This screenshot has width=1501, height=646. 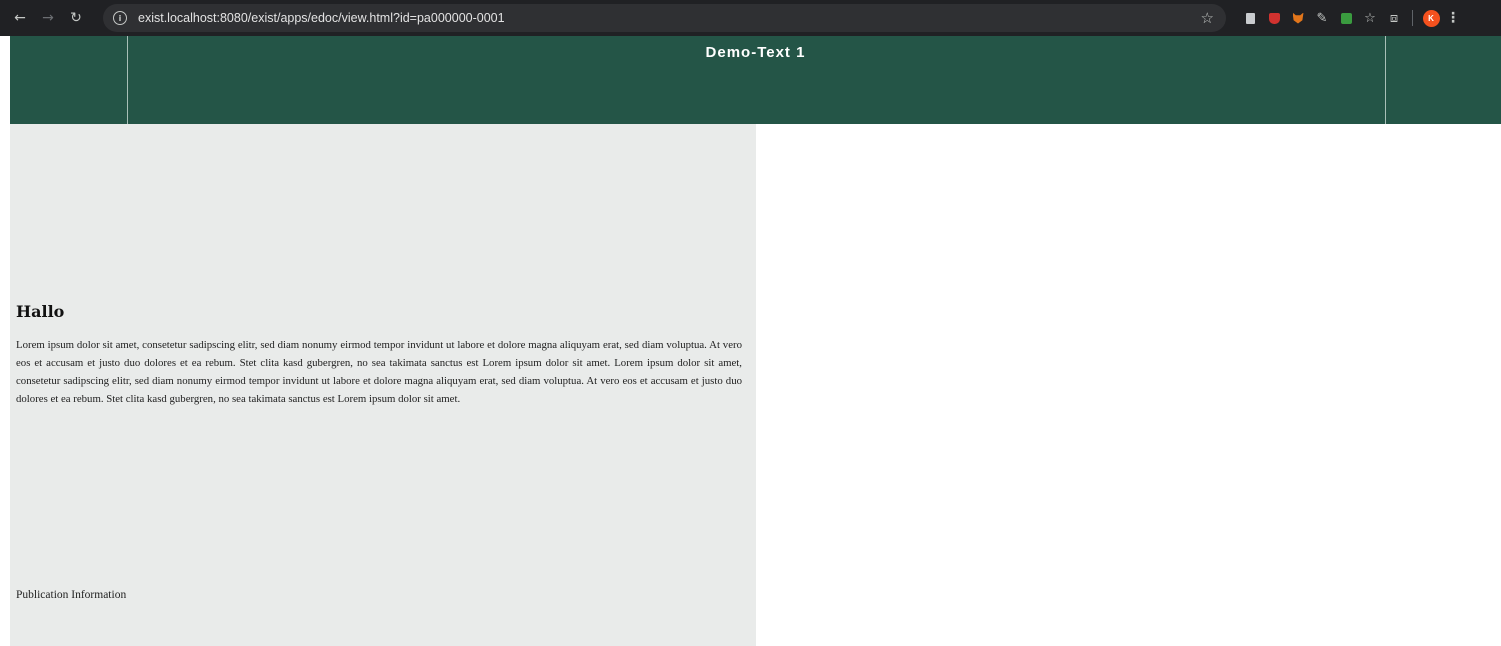 What do you see at coordinates (1250, 18) in the screenshot?
I see `reader-mode-icon` at bounding box center [1250, 18].